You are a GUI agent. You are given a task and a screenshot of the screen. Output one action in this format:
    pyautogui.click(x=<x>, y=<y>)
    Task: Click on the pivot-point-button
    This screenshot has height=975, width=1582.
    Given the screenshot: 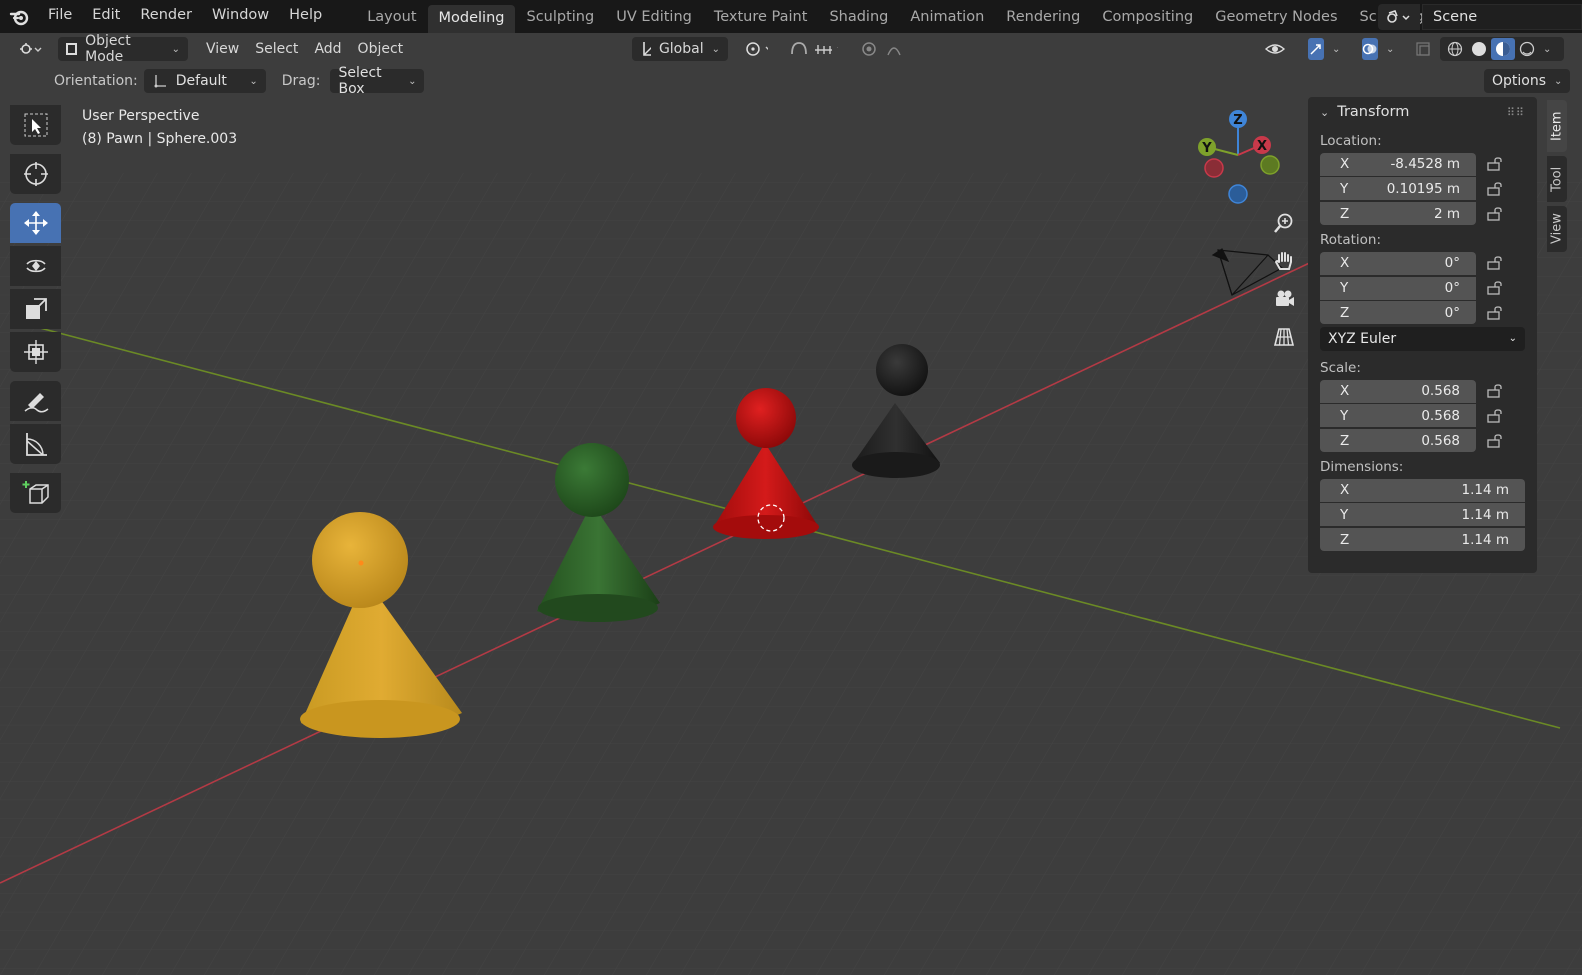 What is the action you would take?
    pyautogui.click(x=756, y=49)
    